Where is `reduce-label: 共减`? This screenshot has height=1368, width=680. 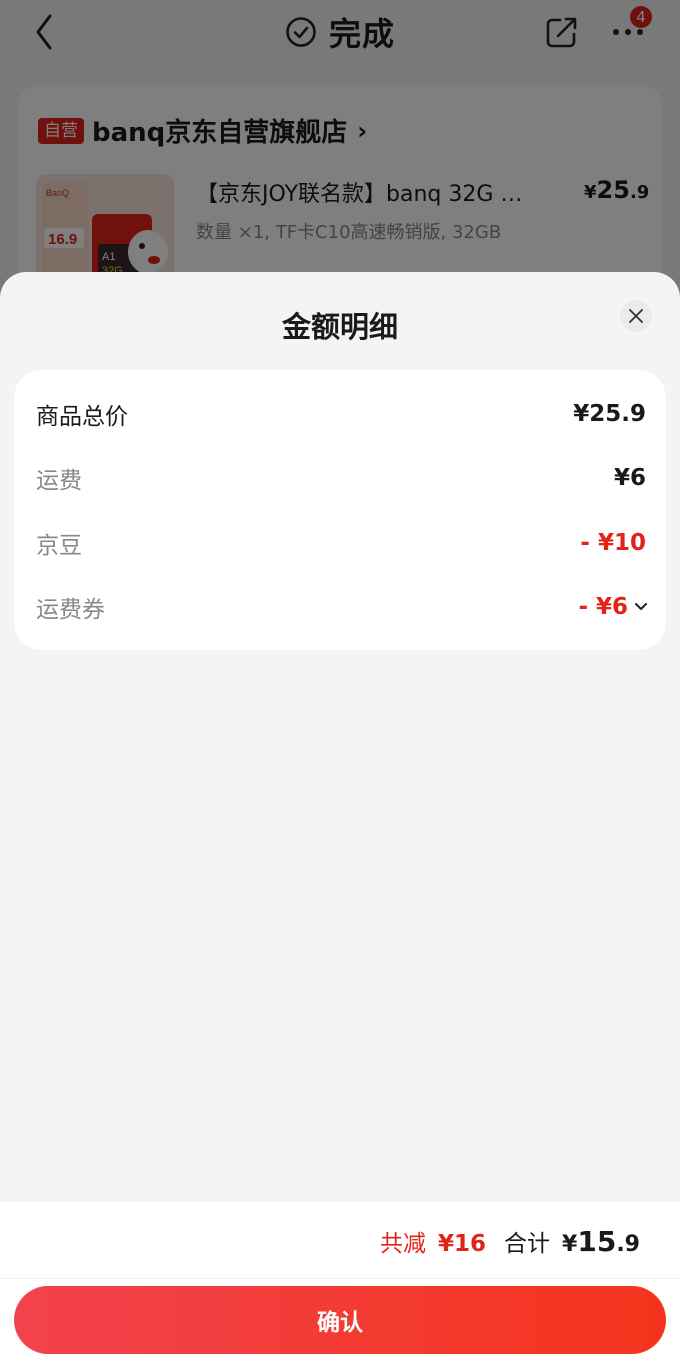 reduce-label: 共减 is located at coordinates (403, 1244).